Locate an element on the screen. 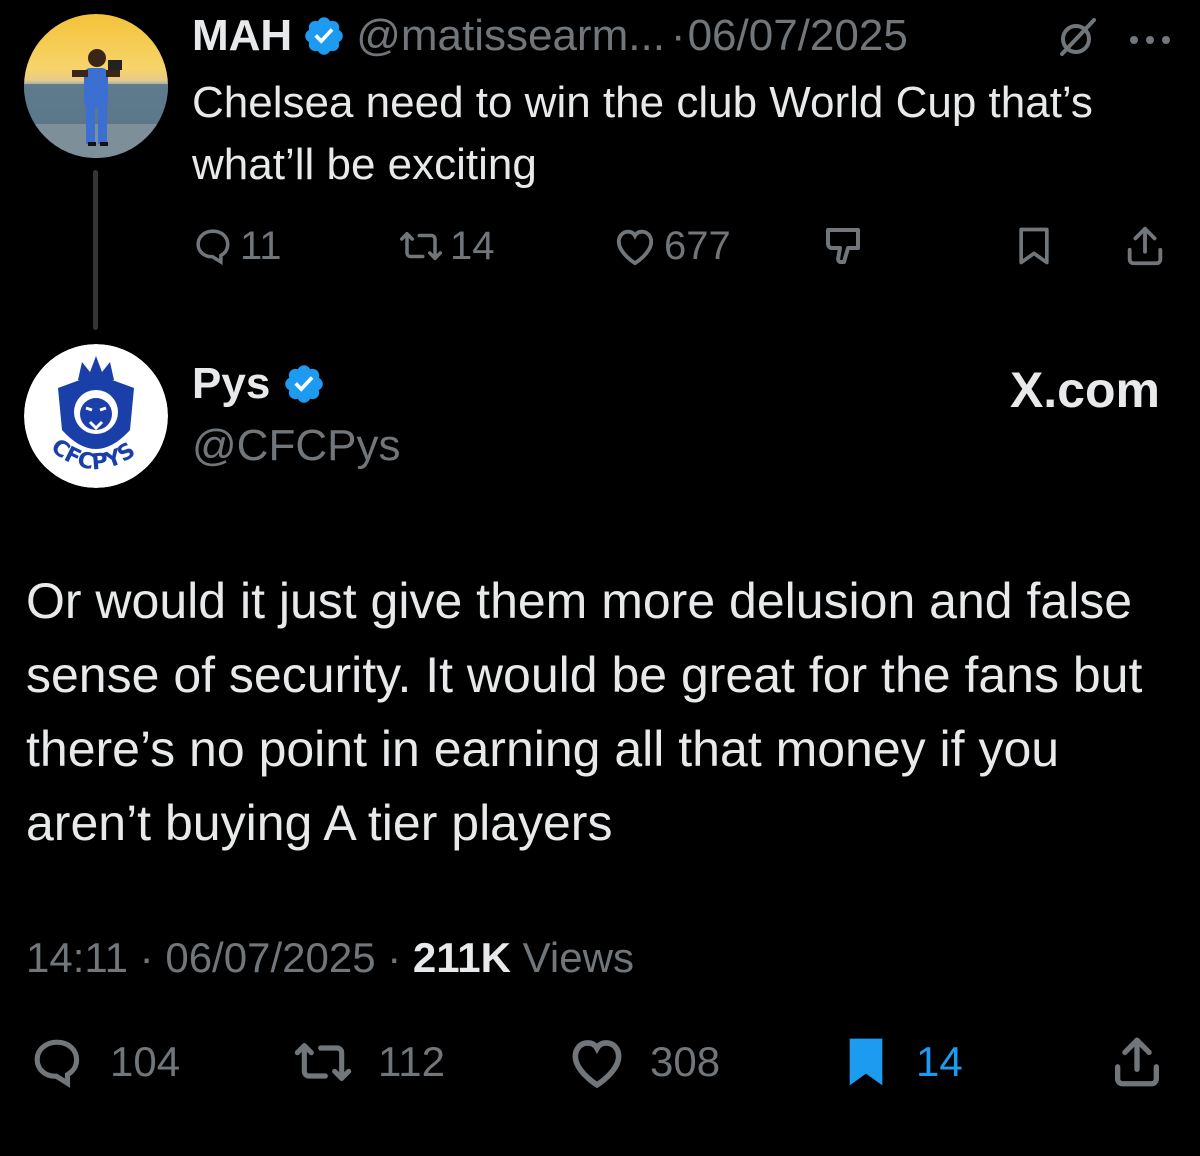 This screenshot has width=1200, height=1156. parent-bookmark-button is located at coordinates (1034, 246).